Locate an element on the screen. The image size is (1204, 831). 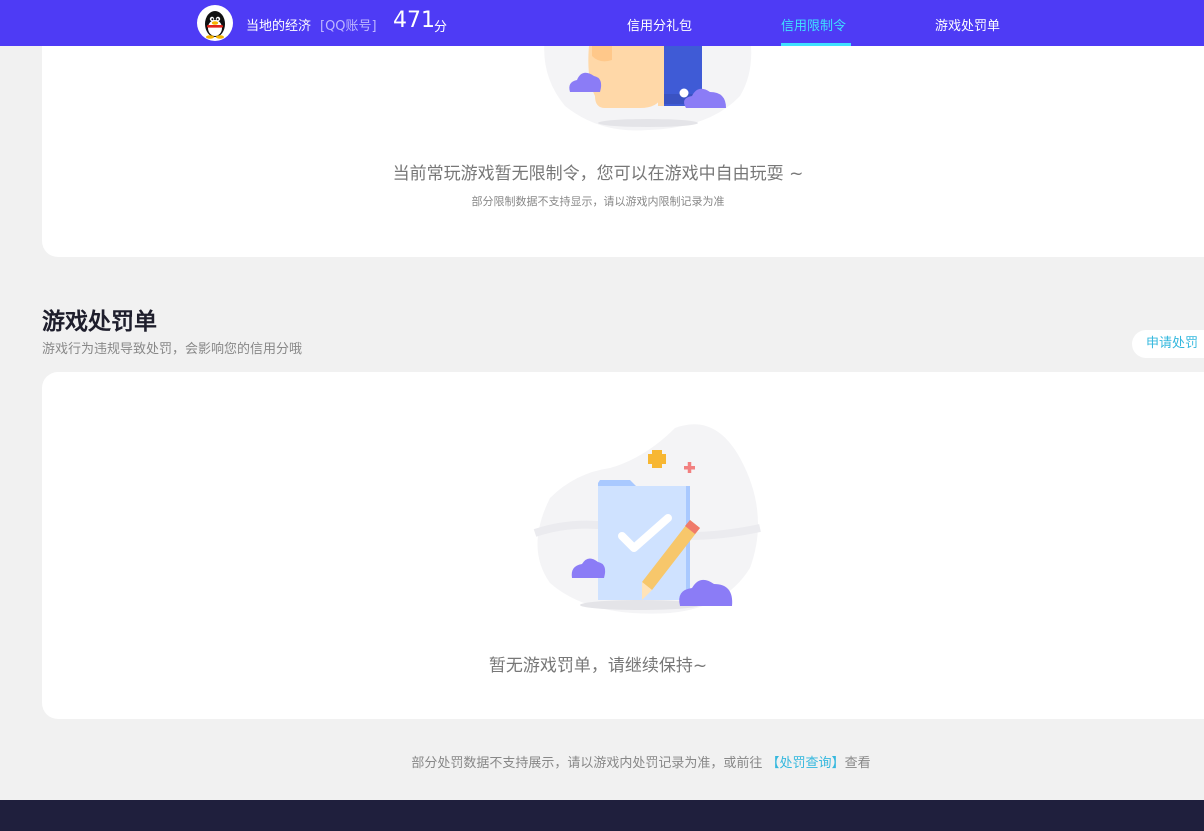
restriction-note: 部分限制数据不支持显示，请以游戏内限制记录为准 is located at coordinates (598, 201).